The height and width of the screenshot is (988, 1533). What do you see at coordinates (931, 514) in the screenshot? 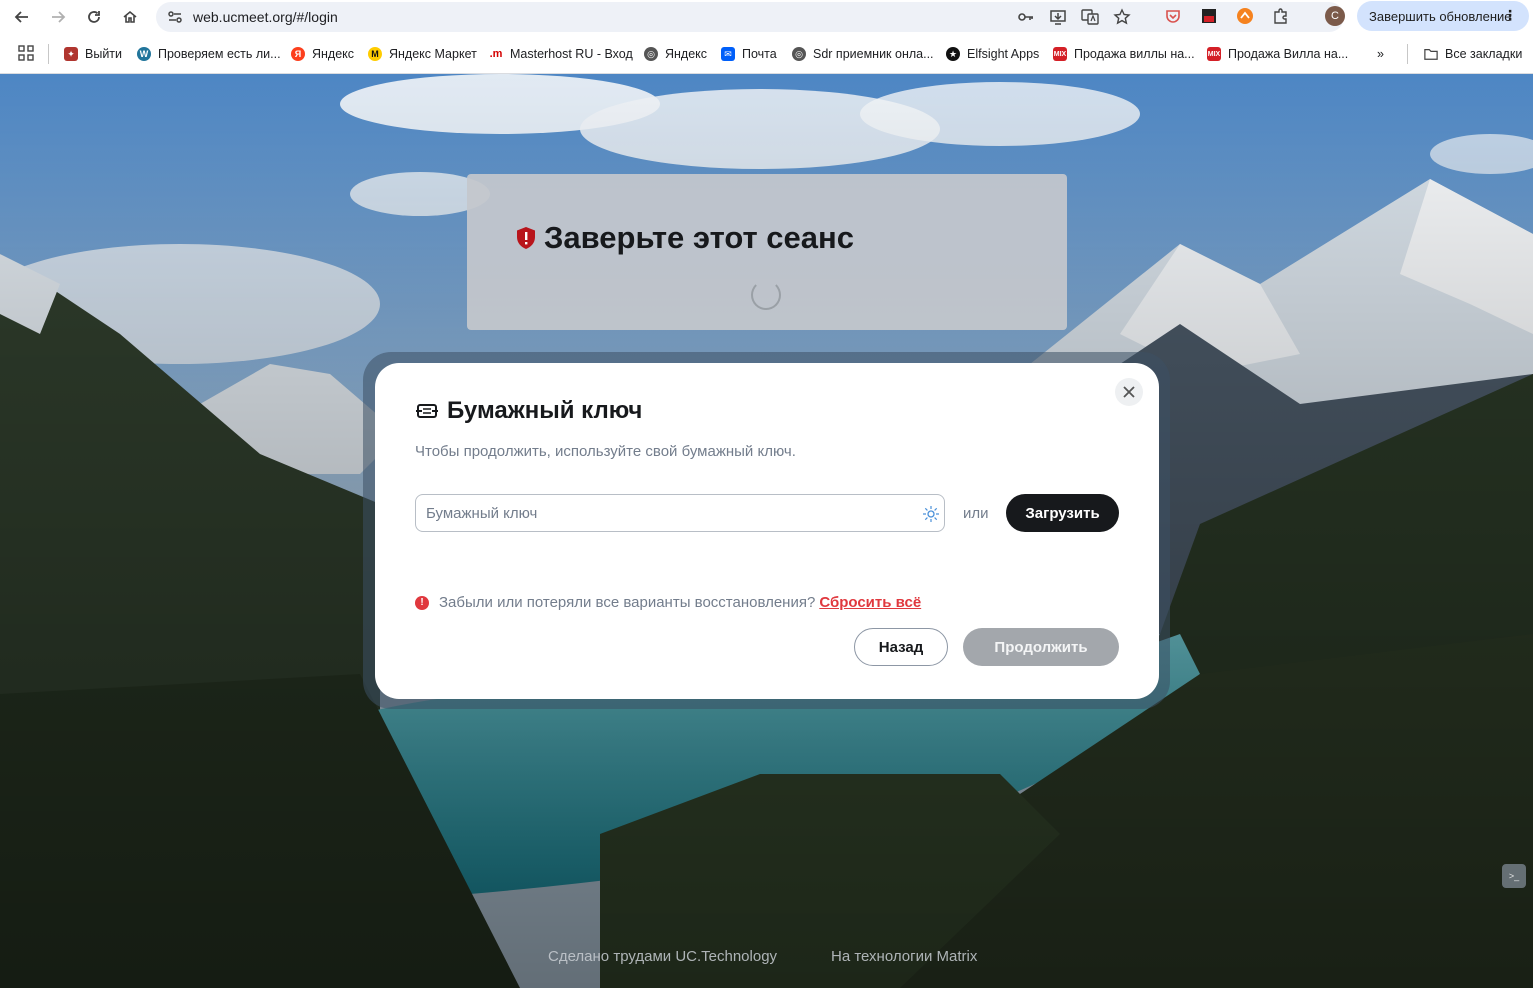
I see `password-manager-icon` at bounding box center [931, 514].